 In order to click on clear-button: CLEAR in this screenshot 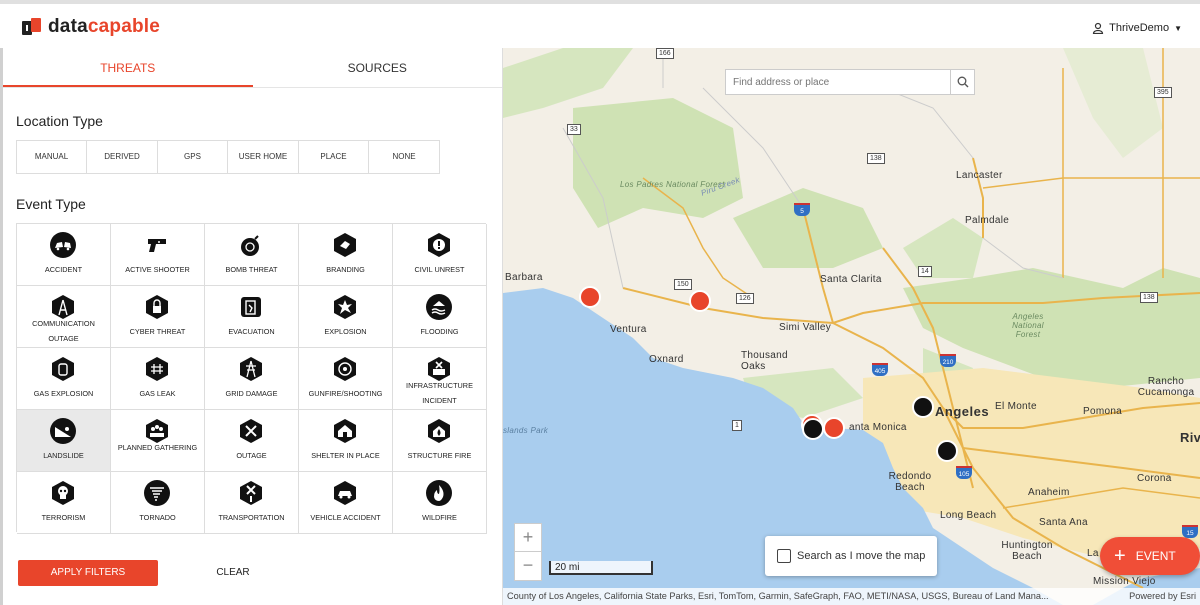, I will do `click(233, 573)`.